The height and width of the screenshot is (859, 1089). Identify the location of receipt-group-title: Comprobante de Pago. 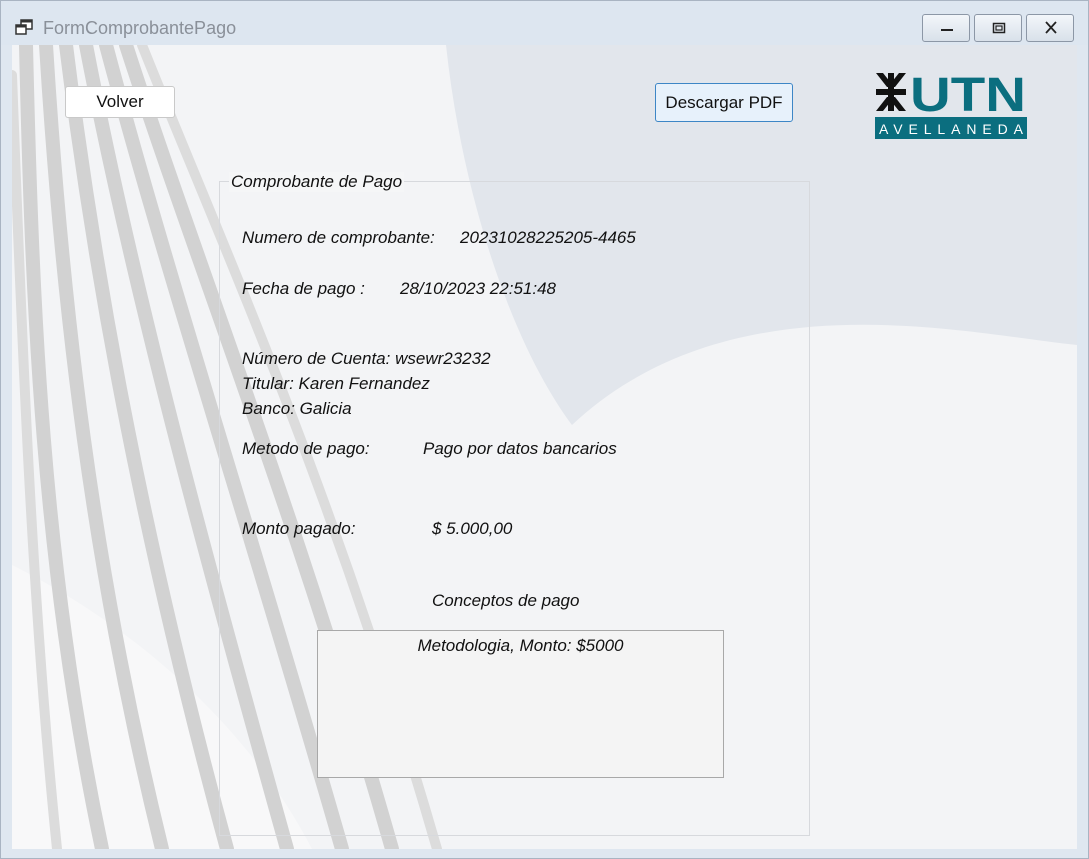
(317, 182).